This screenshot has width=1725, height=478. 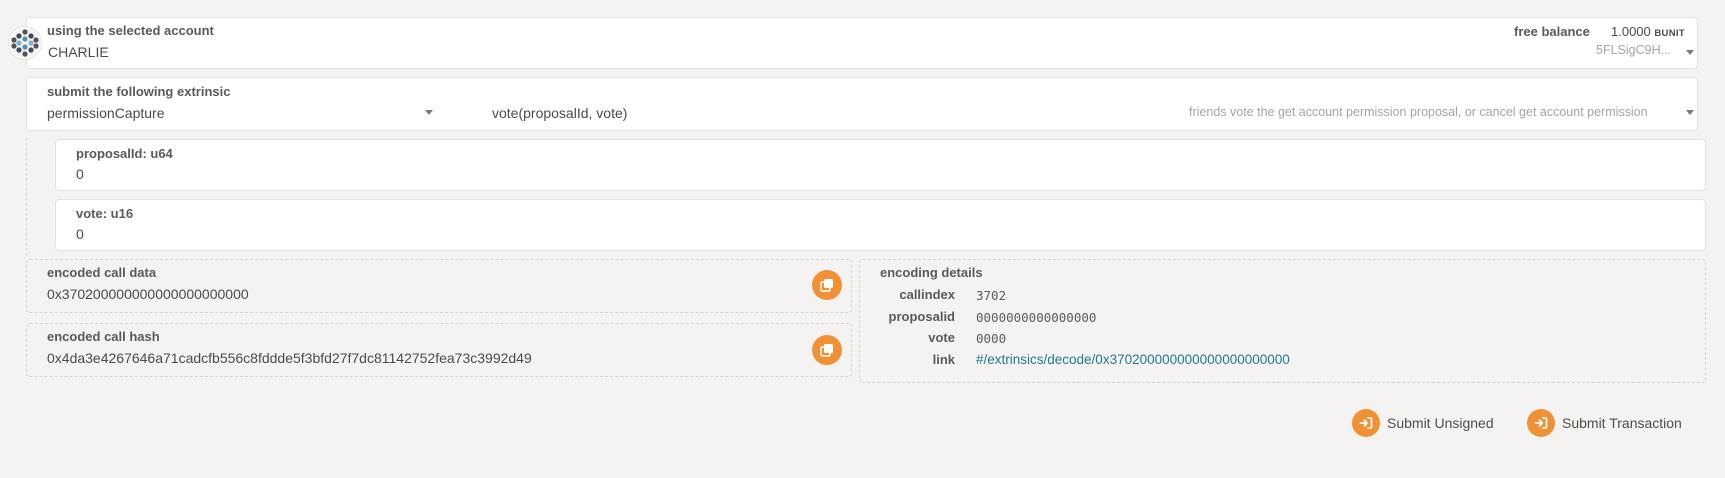 I want to click on proposalid-key: proposalid, so click(x=921, y=316).